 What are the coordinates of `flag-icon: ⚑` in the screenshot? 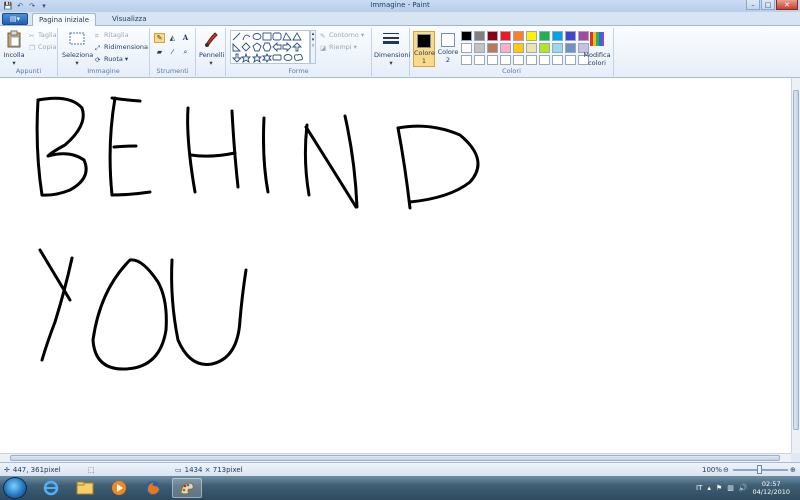 It's located at (719, 488).